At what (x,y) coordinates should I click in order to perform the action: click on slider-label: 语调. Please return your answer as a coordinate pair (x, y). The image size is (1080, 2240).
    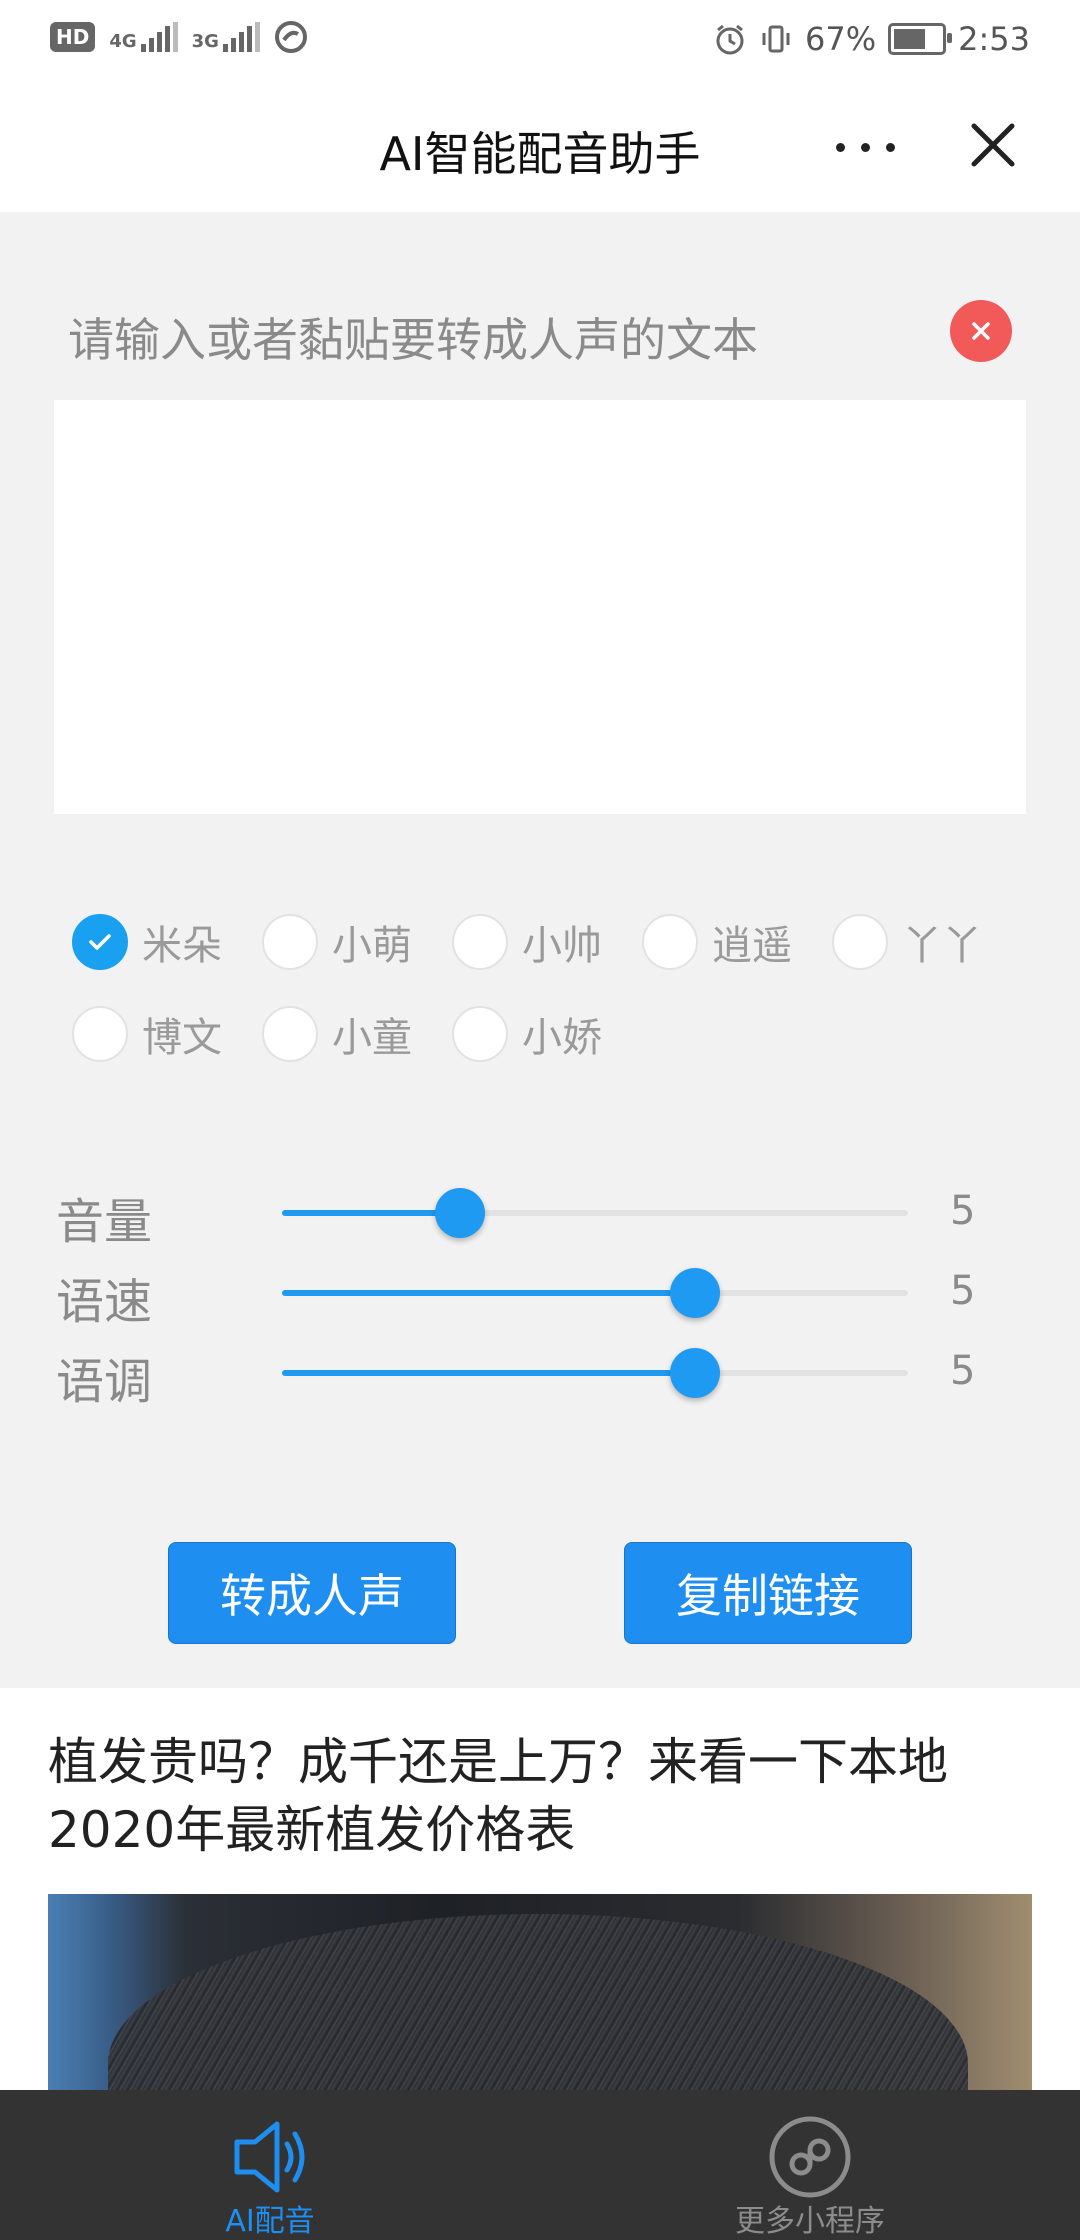
    Looking at the image, I should click on (104, 1382).